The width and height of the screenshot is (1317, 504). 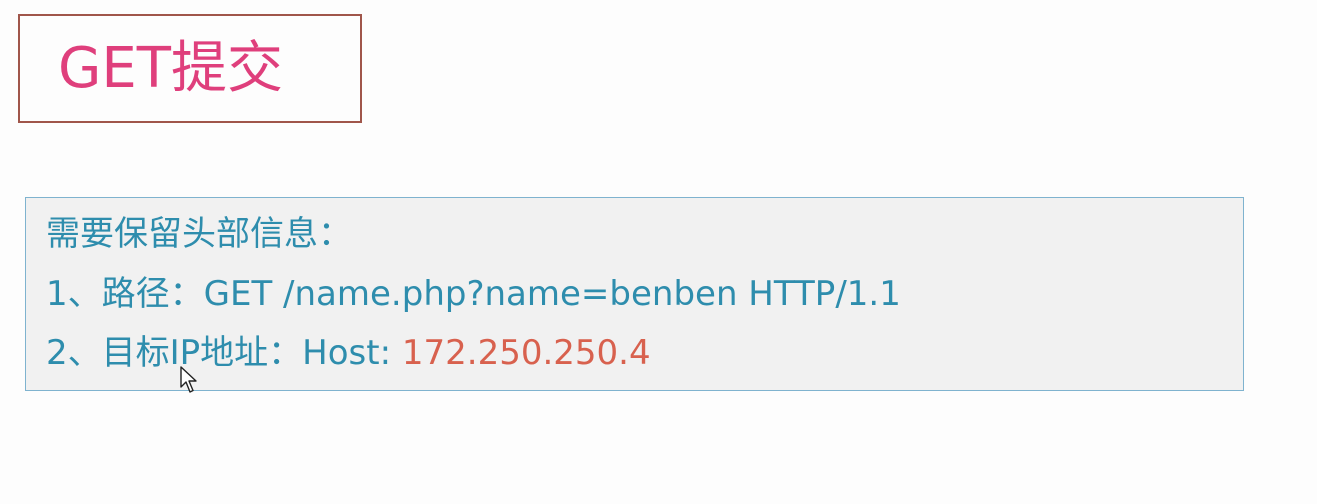 I want to click on slide-title: GET提交, so click(x=170, y=68).